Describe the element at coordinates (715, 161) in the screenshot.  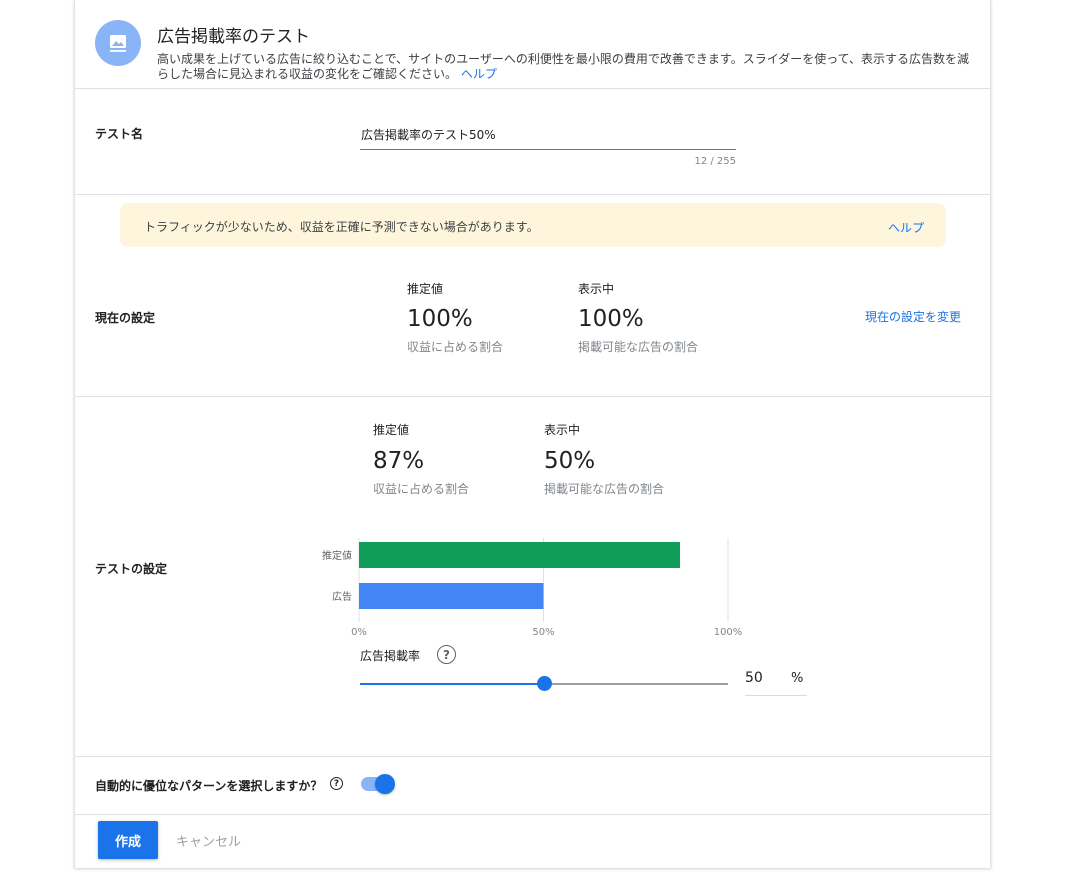
I see `char-counter: 12 / 255` at that location.